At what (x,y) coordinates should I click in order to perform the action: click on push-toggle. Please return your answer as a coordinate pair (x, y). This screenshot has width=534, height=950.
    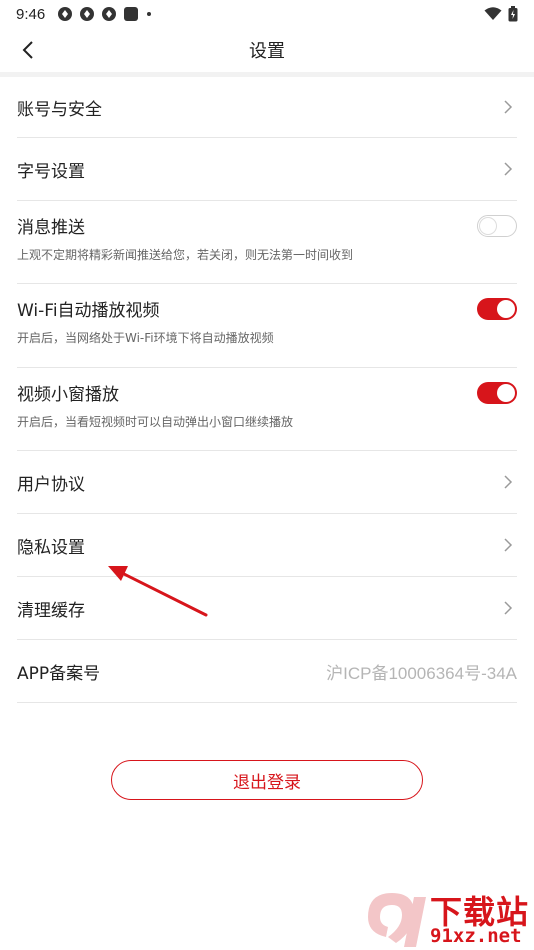
    Looking at the image, I should click on (497, 225).